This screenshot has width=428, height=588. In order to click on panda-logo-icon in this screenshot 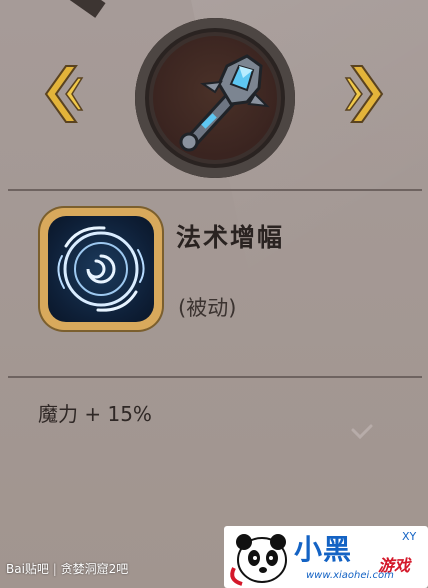, I will do `click(258, 560)`.